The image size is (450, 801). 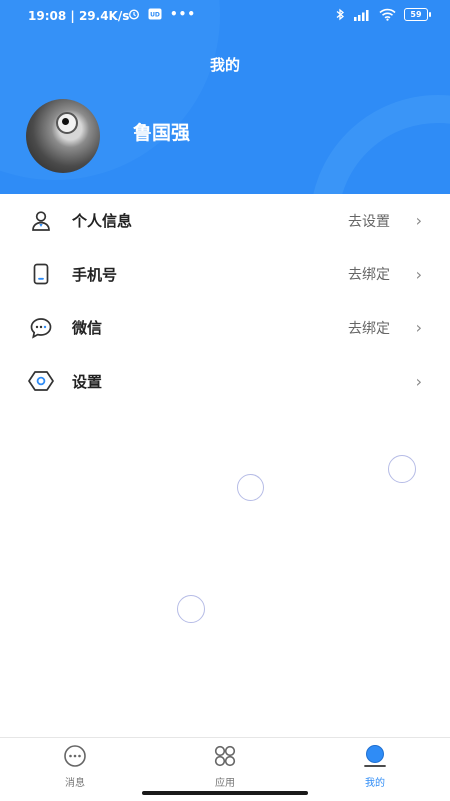 What do you see at coordinates (102, 221) in the screenshot?
I see `menu-item-label: 个人信息` at bounding box center [102, 221].